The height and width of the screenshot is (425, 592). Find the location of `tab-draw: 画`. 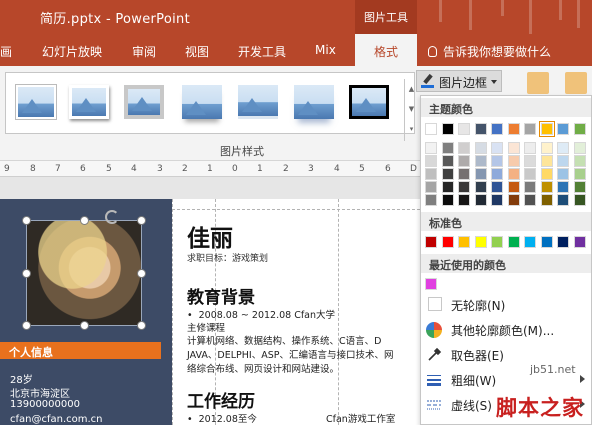

tab-draw: 画 is located at coordinates (6, 50).